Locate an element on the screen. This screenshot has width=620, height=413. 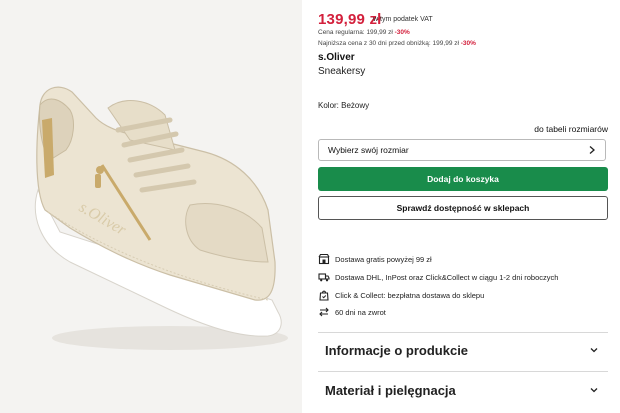
store-icon is located at coordinates (324, 259).